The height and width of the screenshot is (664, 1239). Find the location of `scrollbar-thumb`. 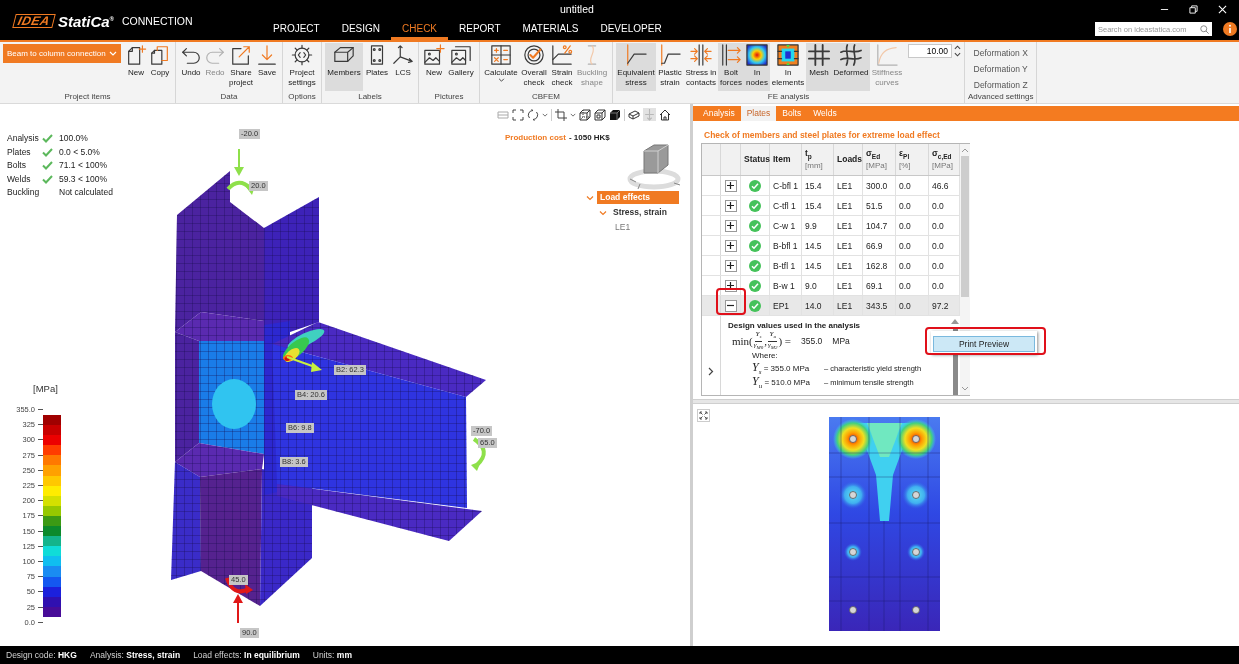

scrollbar-thumb is located at coordinates (965, 226).